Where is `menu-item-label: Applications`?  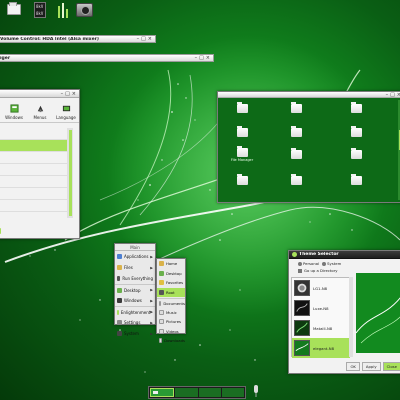 menu-item-label: Applications is located at coordinates (136, 256).